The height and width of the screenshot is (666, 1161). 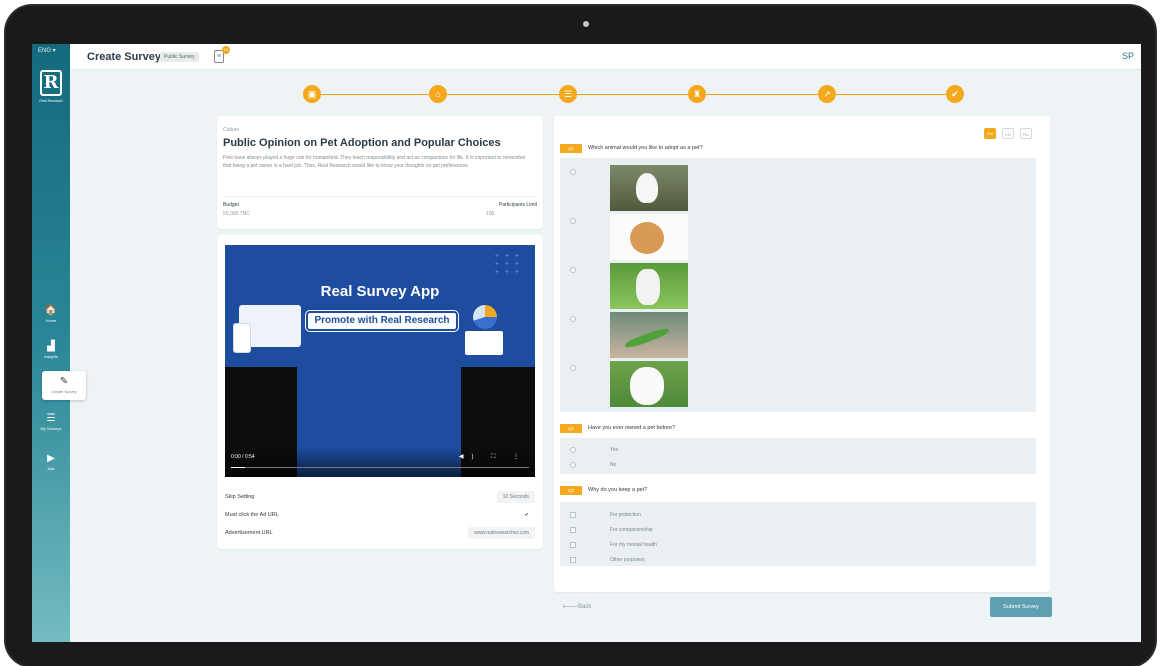 What do you see at coordinates (613, 465) in the screenshot?
I see `option-label: No` at bounding box center [613, 465].